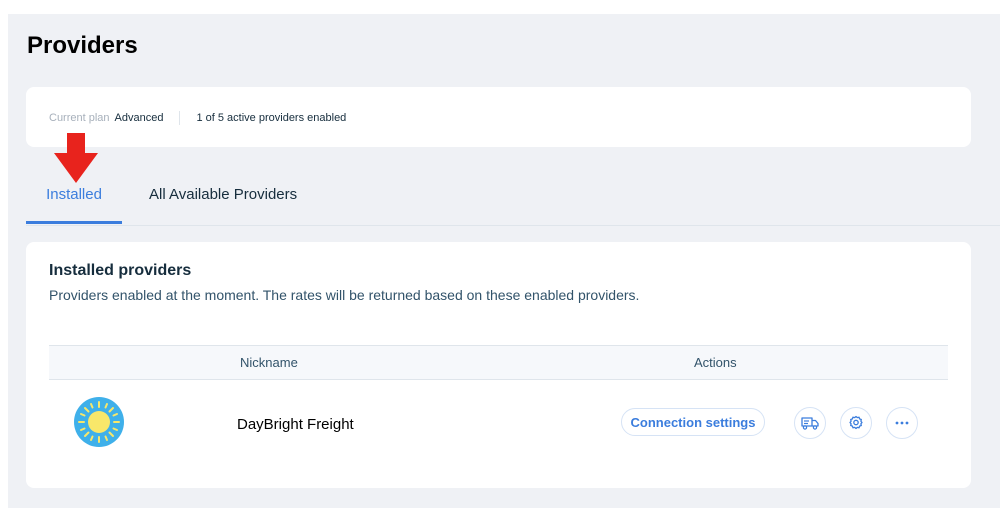  What do you see at coordinates (79, 118) in the screenshot?
I see `plan-label: Current plan` at bounding box center [79, 118].